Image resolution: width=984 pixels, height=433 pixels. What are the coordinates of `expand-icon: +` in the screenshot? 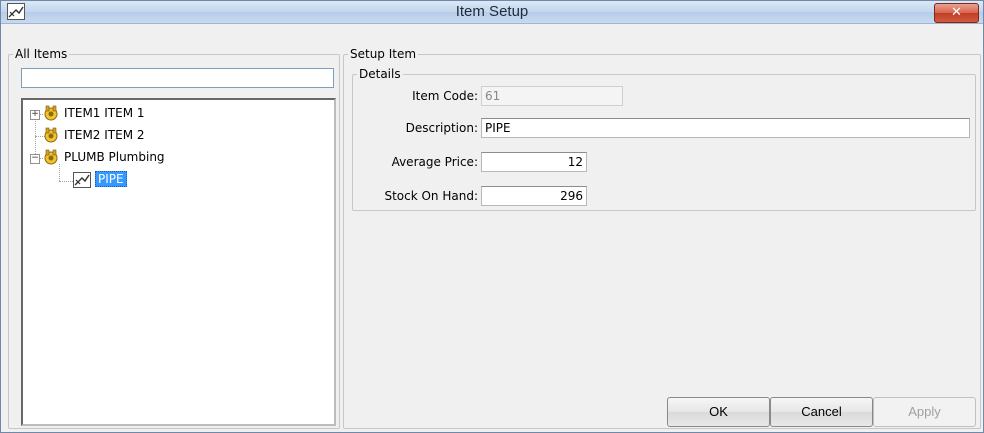 It's located at (35, 115).